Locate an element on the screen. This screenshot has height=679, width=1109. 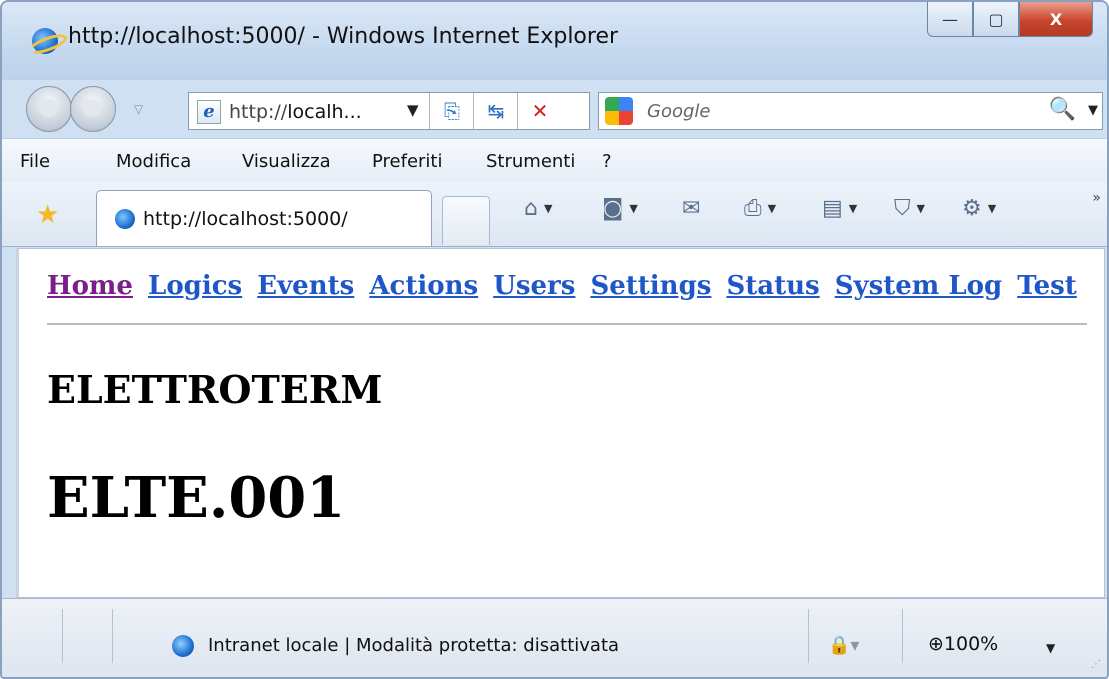
page-menu-button: ▤ ▼ is located at coordinates (839, 208).